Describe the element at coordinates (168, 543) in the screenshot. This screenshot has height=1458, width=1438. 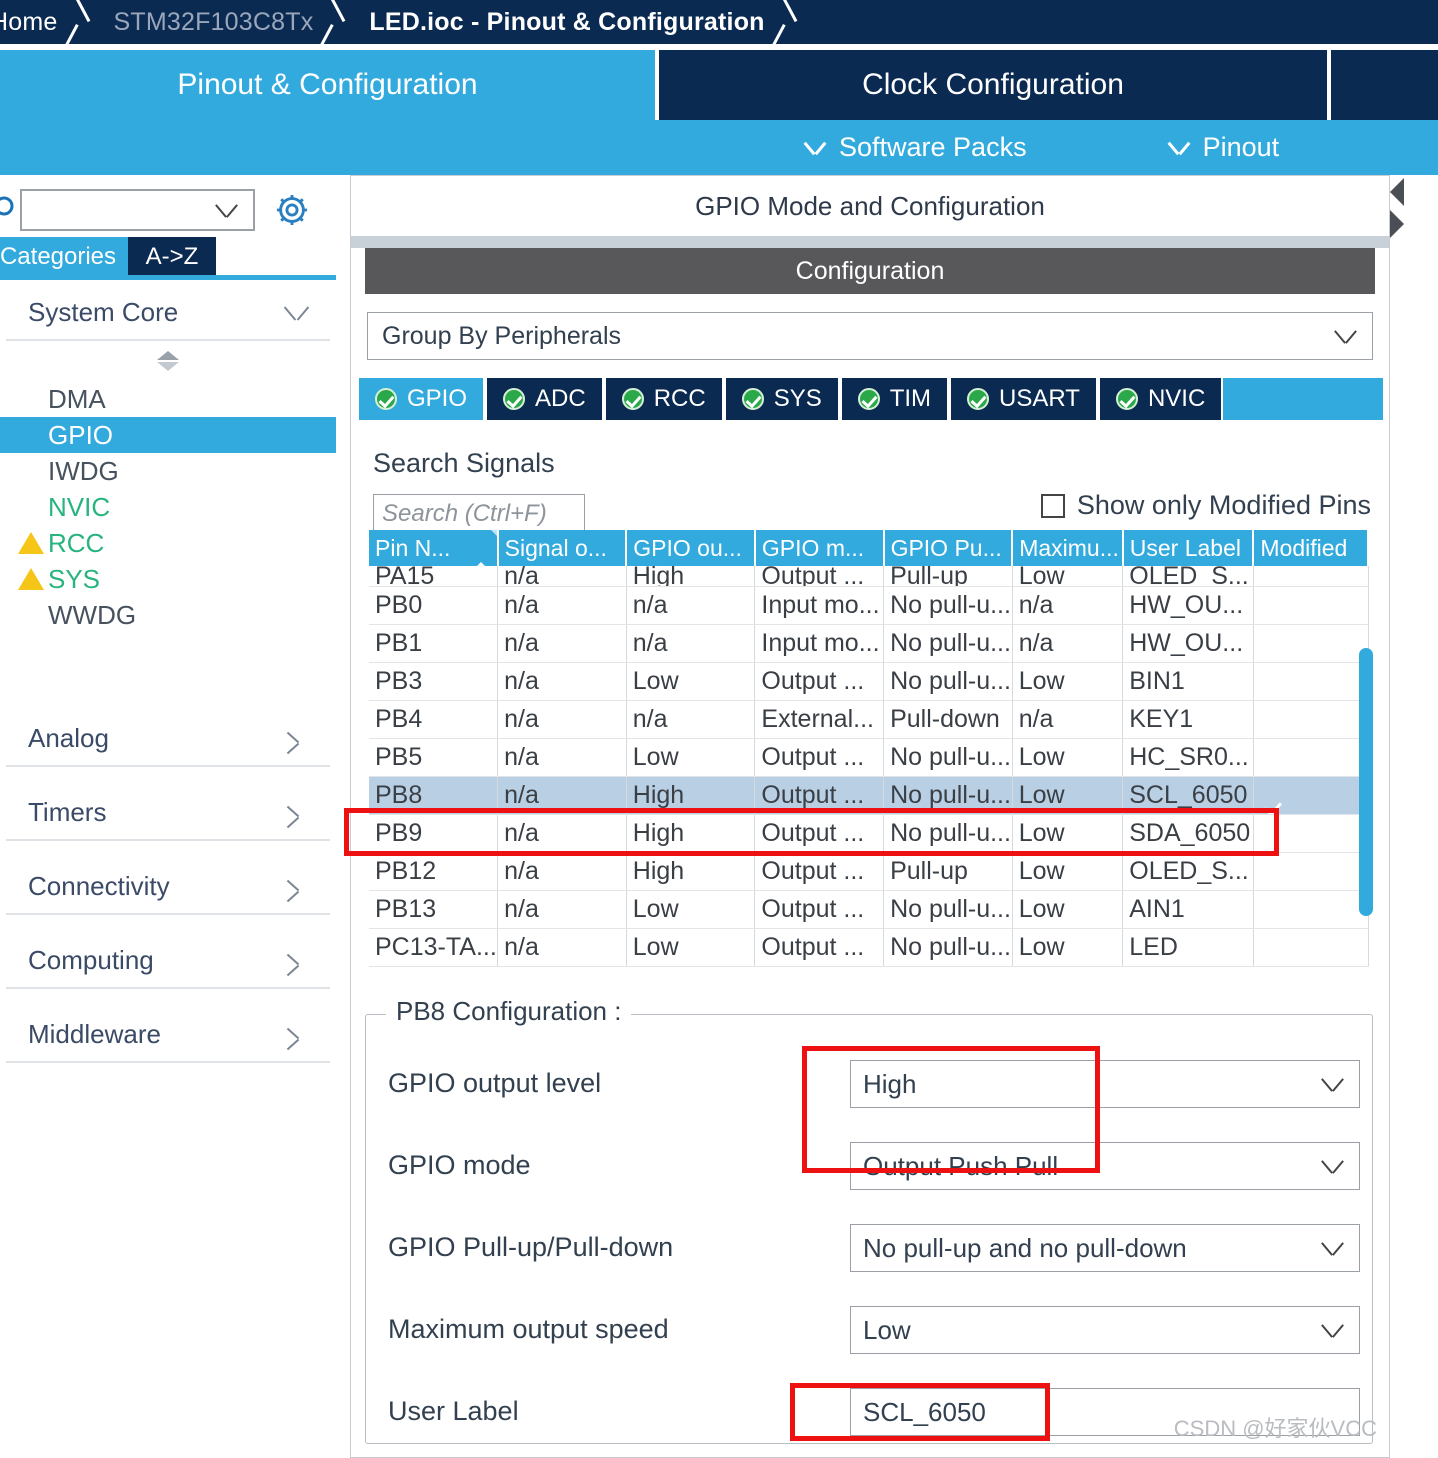
I see `sidebar-item-rcc: RCC` at that location.